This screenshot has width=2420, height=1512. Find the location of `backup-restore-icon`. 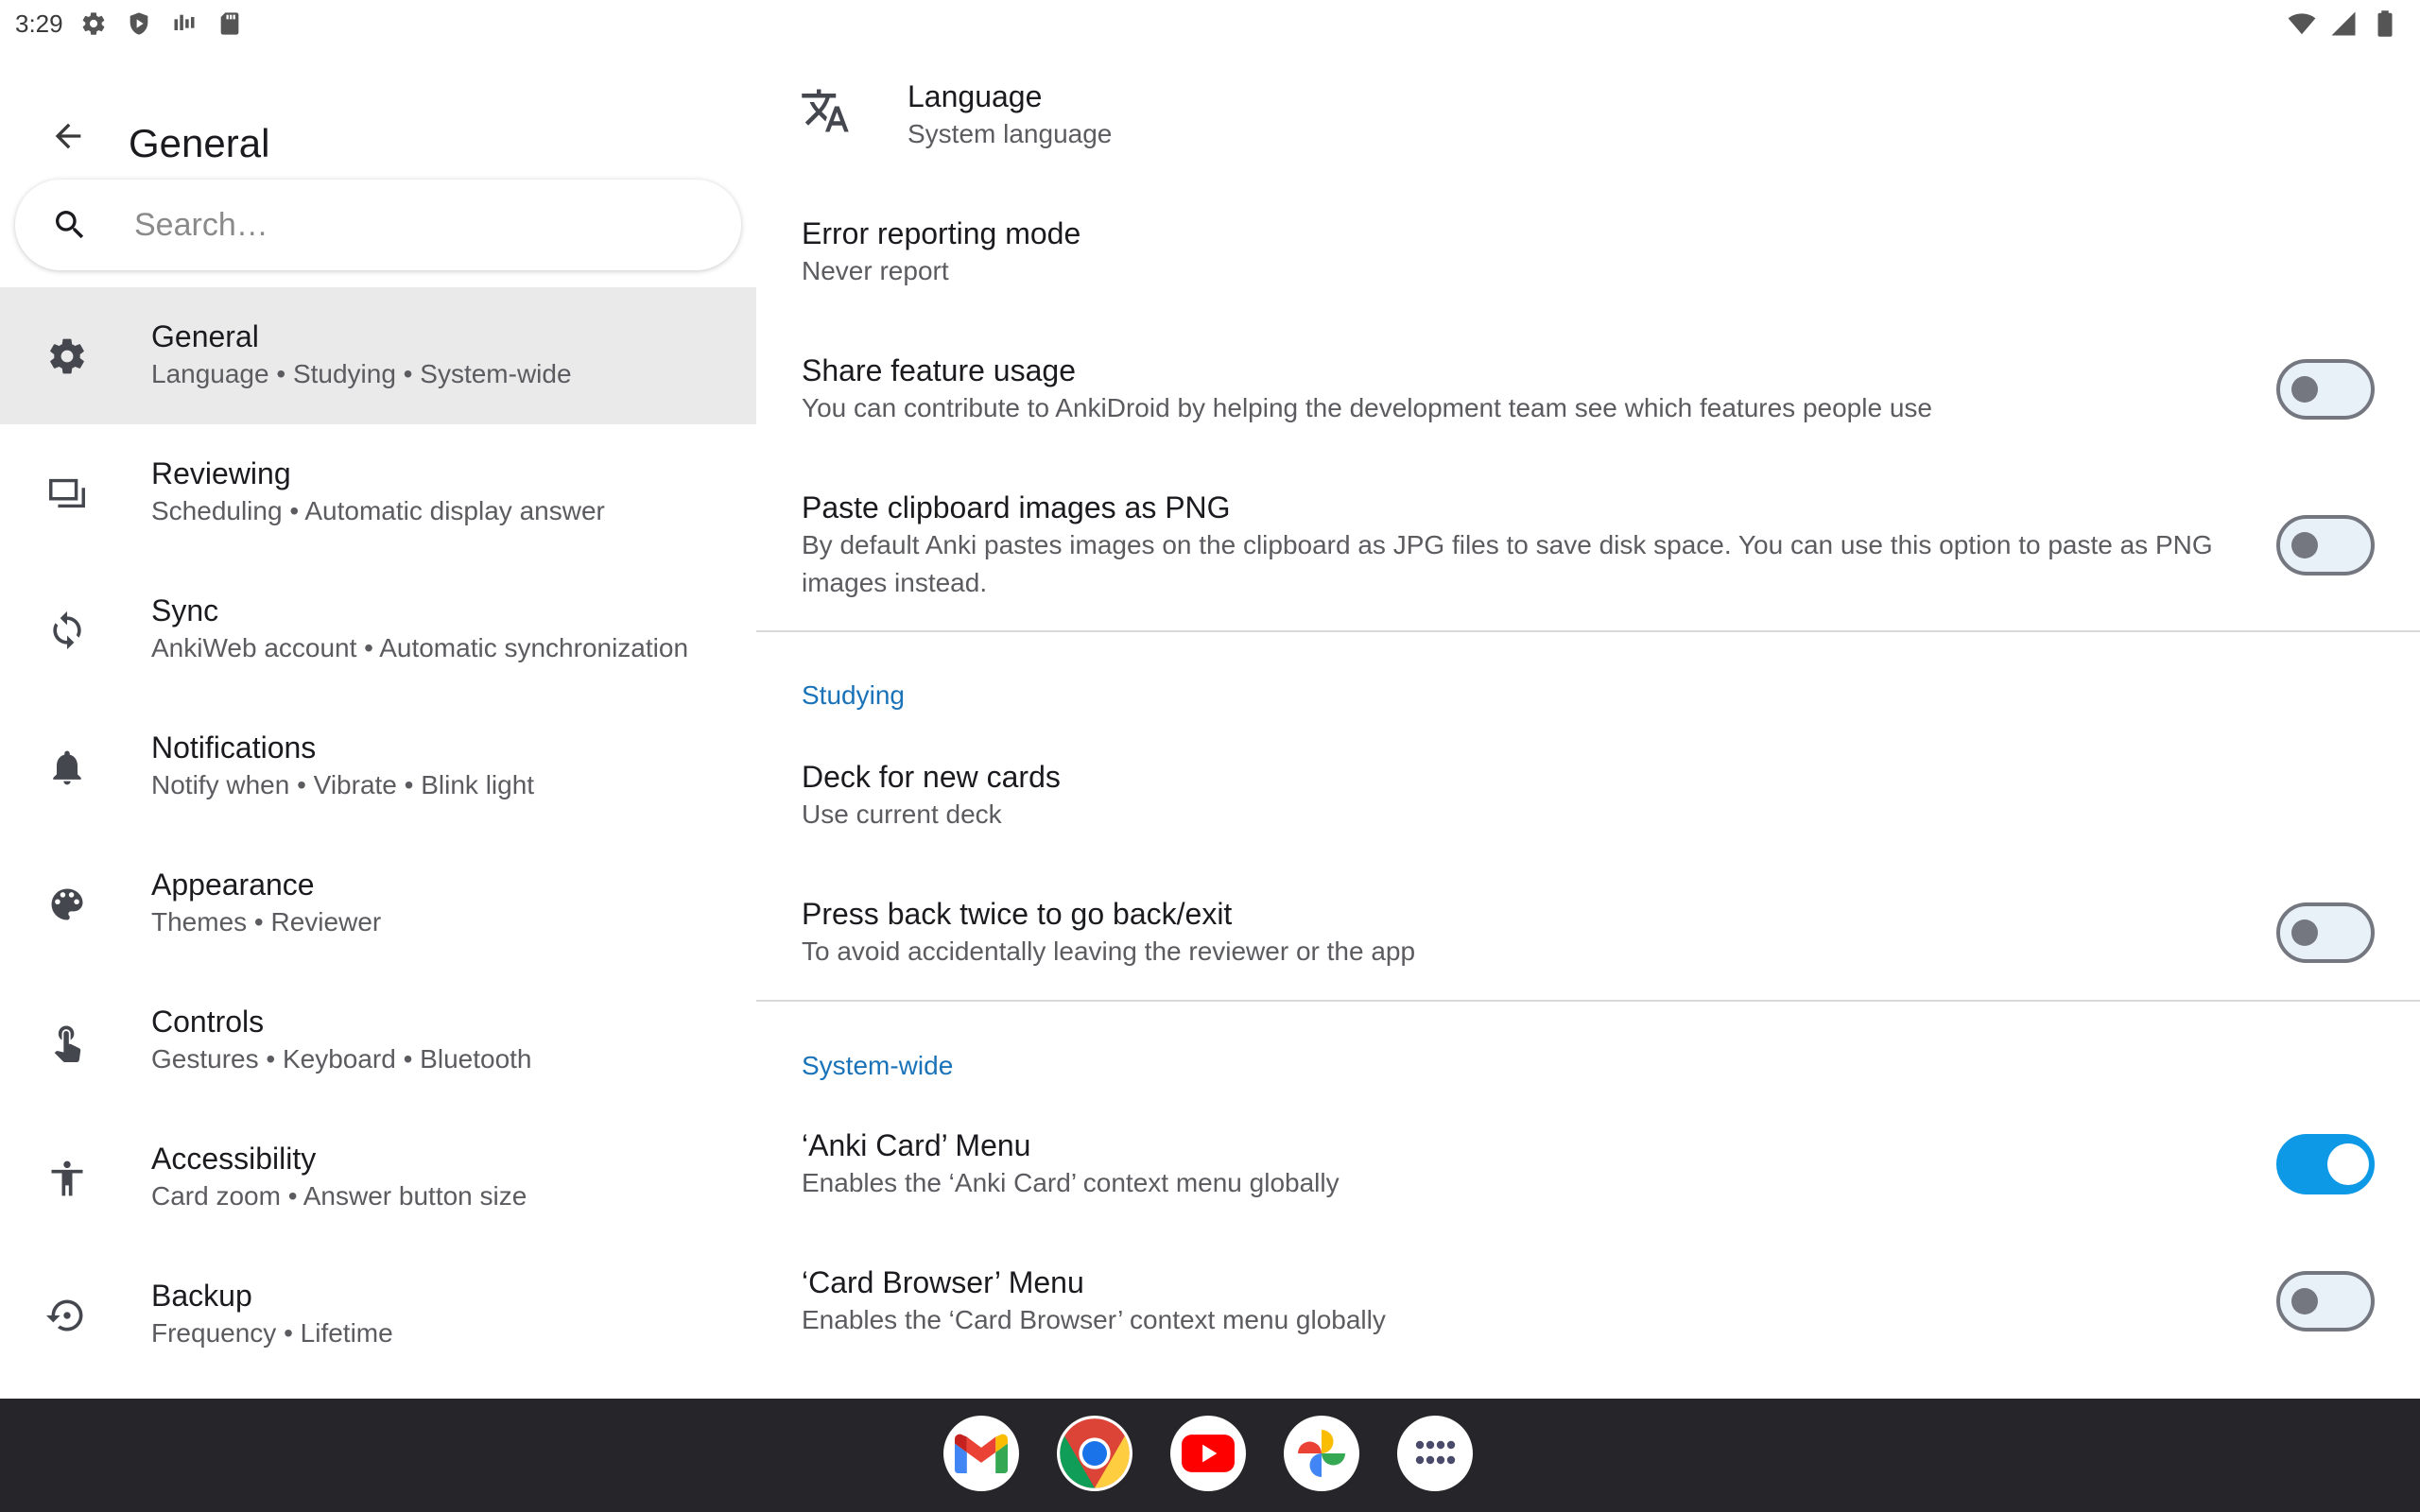

backup-restore-icon is located at coordinates (67, 1315).